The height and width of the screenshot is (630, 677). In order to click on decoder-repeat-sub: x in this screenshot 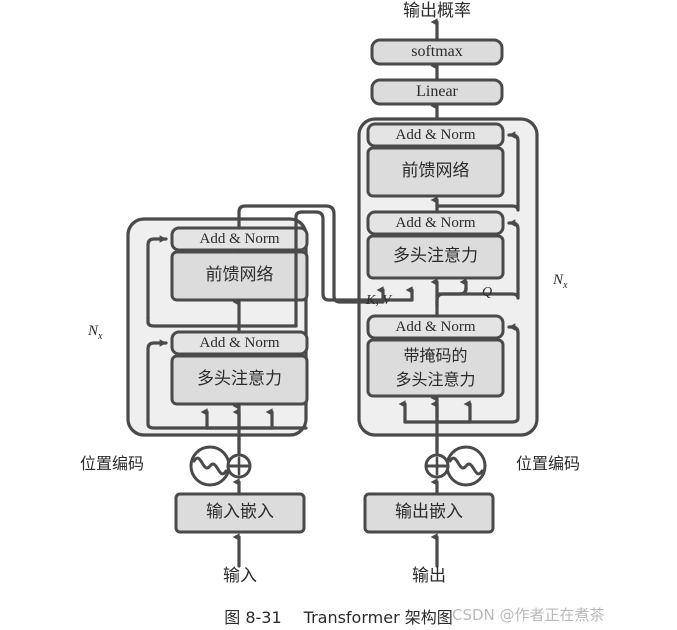, I will do `click(565, 285)`.